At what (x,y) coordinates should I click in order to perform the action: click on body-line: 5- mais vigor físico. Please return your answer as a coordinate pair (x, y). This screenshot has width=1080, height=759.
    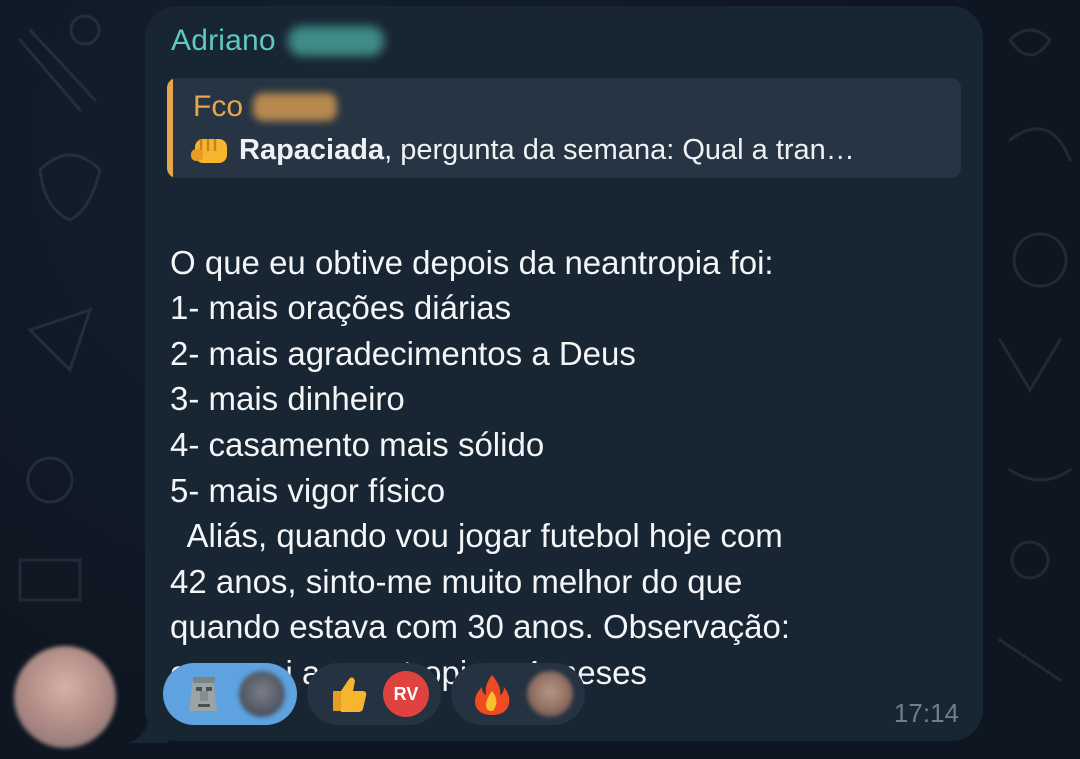
    Looking at the image, I should click on (308, 490).